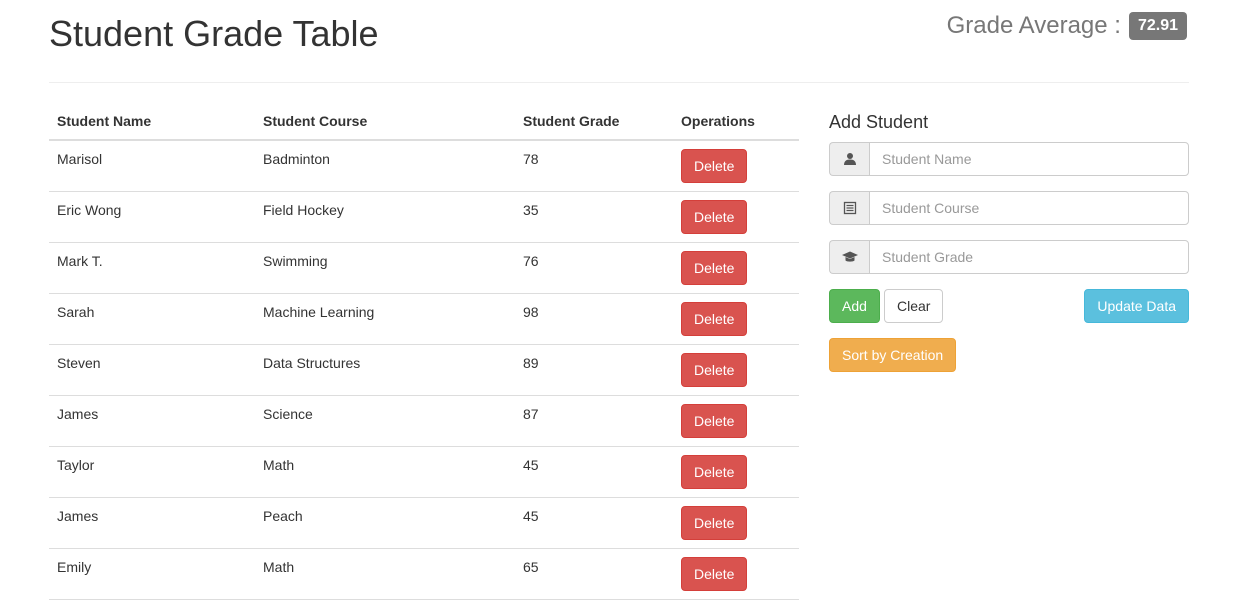  I want to click on grade-average-label: Grade Average :, so click(1033, 25).